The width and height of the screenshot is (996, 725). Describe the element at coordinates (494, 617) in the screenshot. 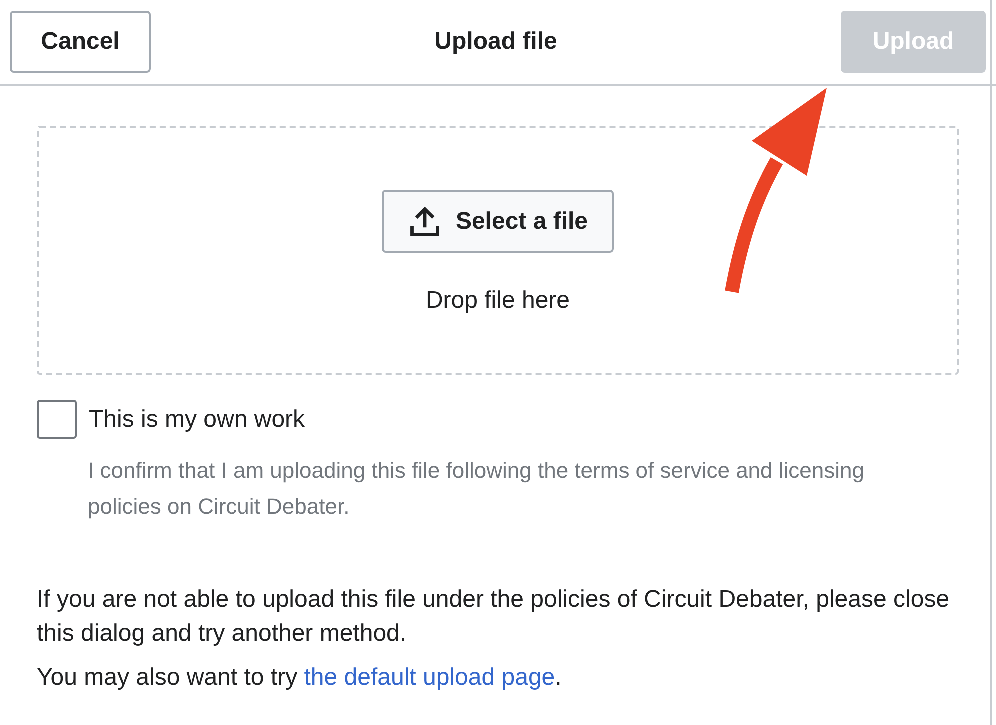

I see `policy-notice: If you are not able to upload this file under the policies of Circuit Debater, please close this dialog and try another method.` at that location.